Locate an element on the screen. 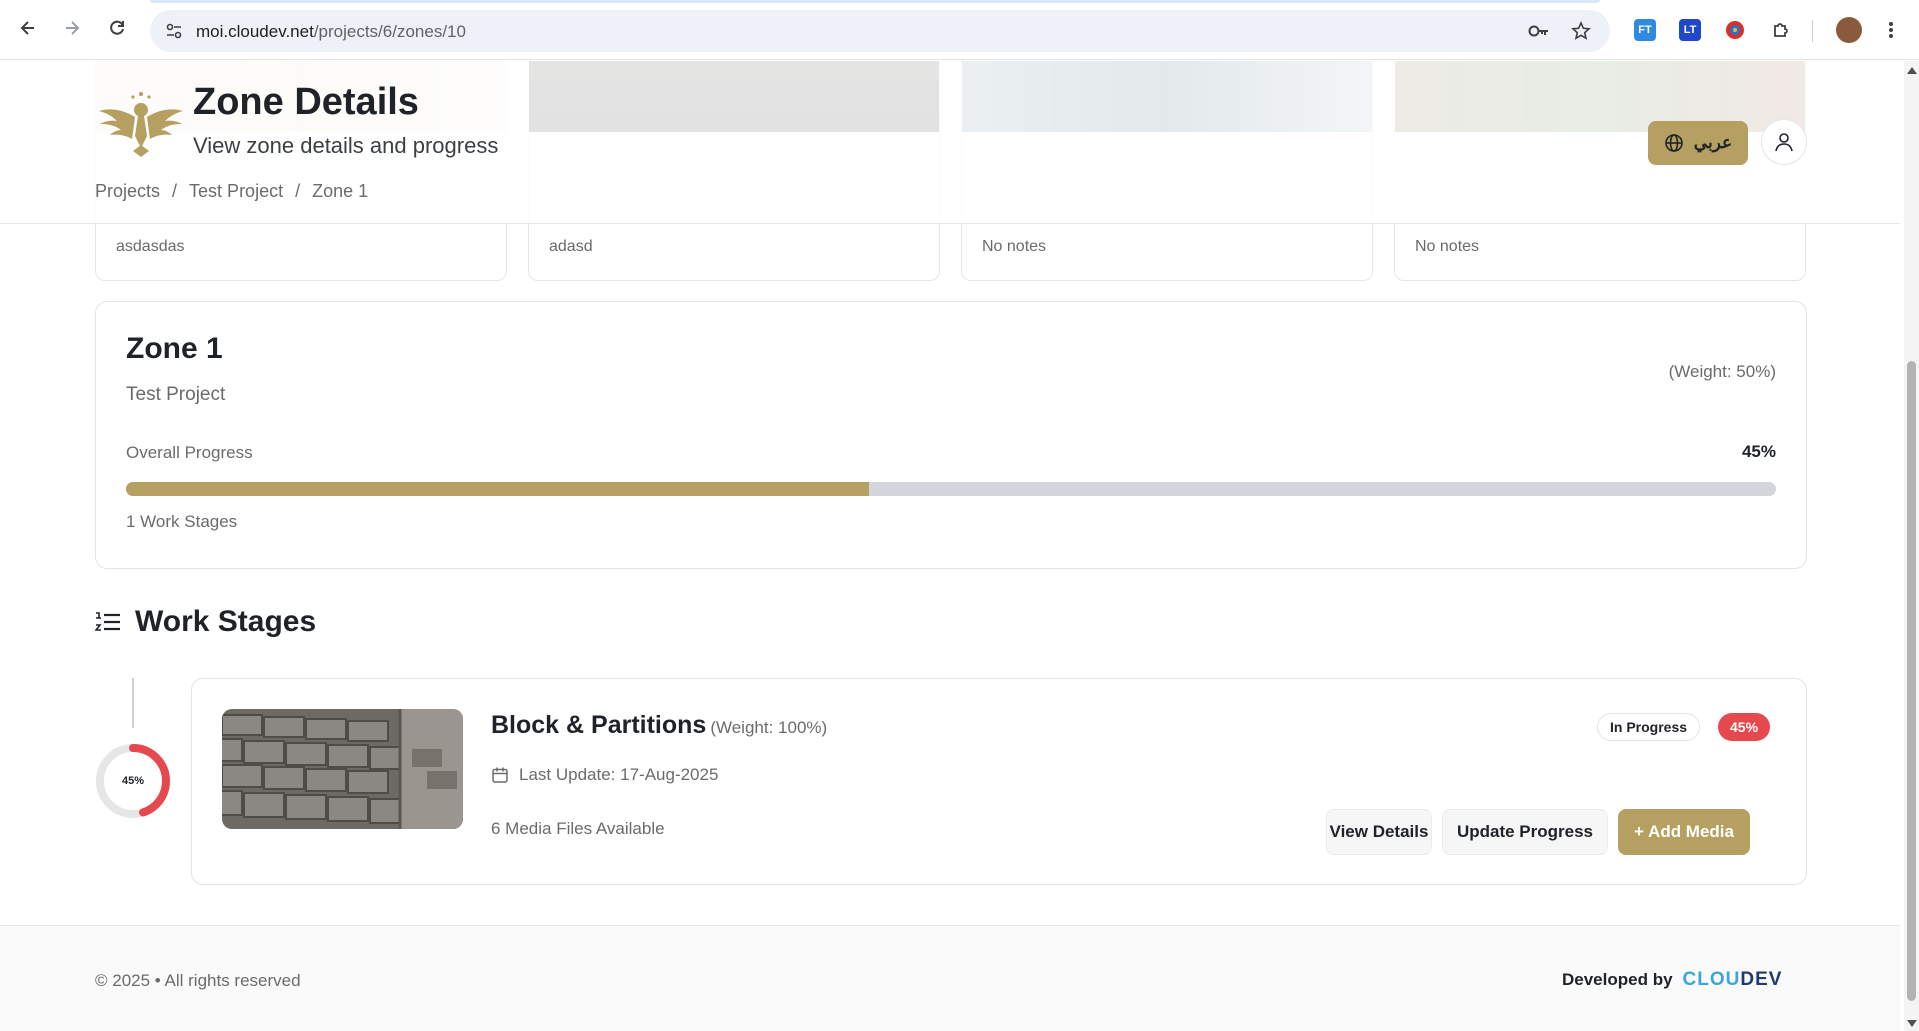 This screenshot has width=1919, height=1031. stage-title: Block & Partitions is located at coordinates (599, 725).